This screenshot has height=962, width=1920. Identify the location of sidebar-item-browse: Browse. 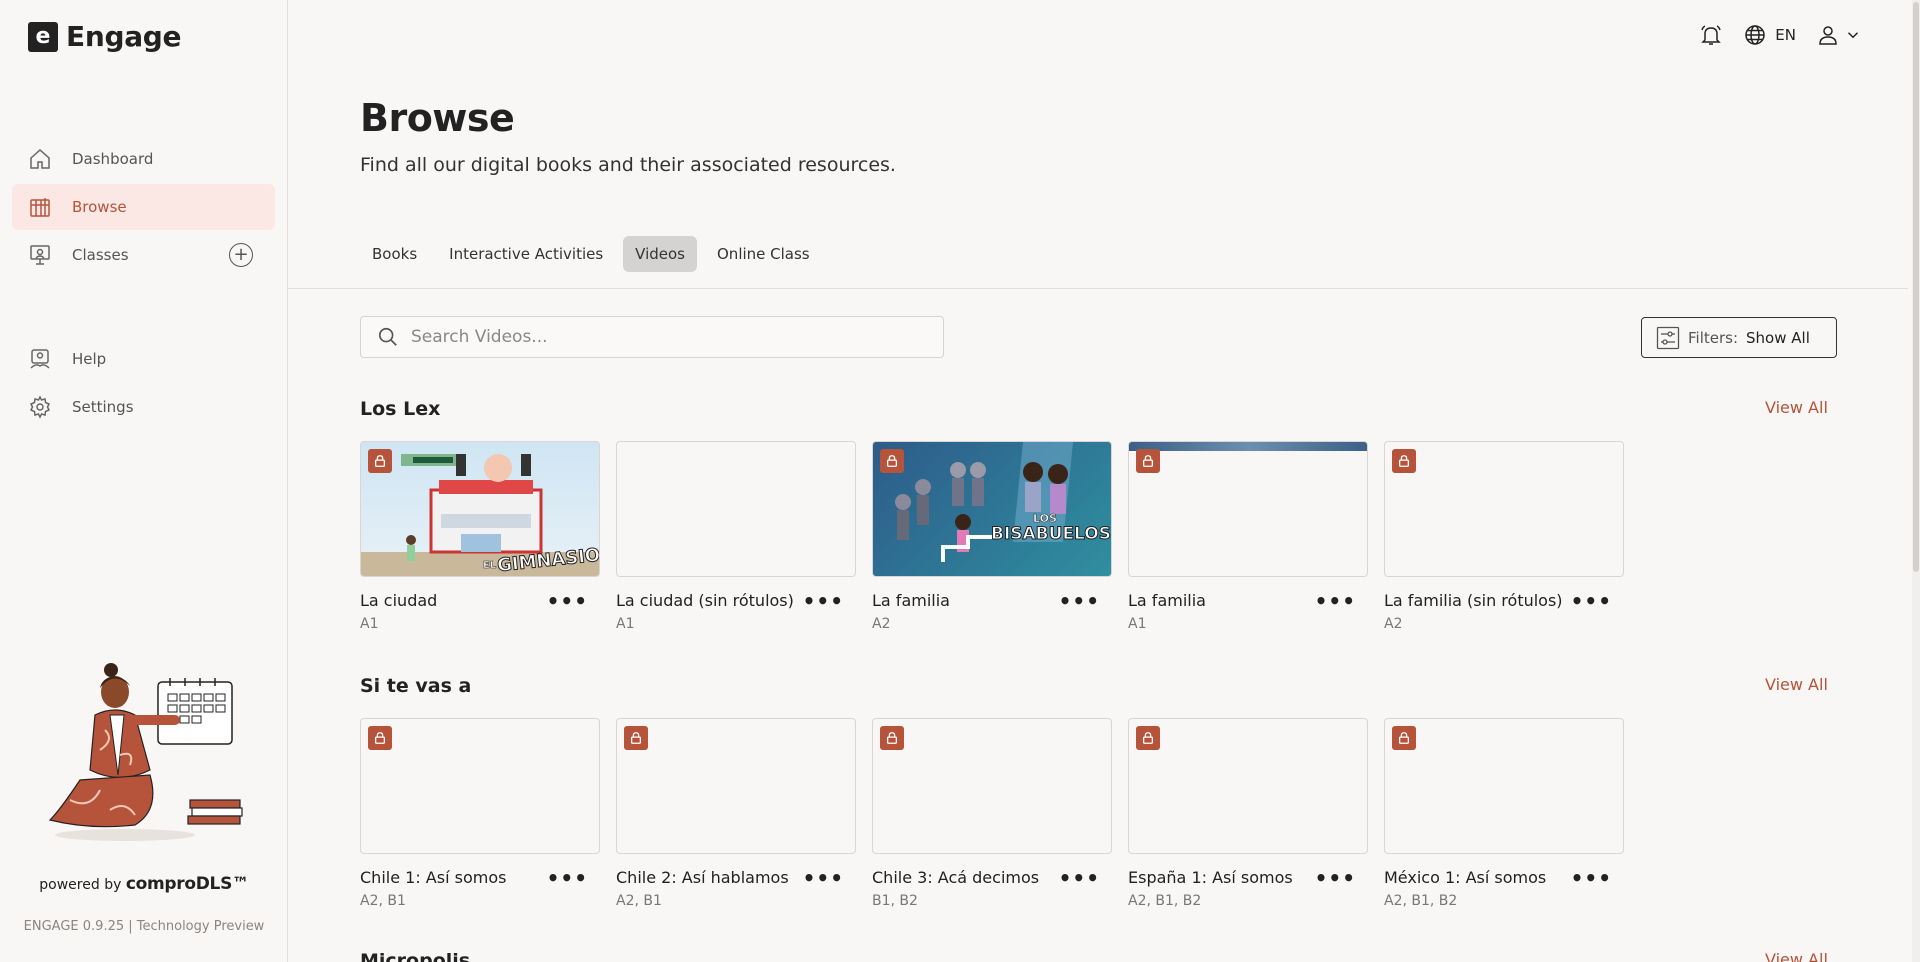
(143, 207).